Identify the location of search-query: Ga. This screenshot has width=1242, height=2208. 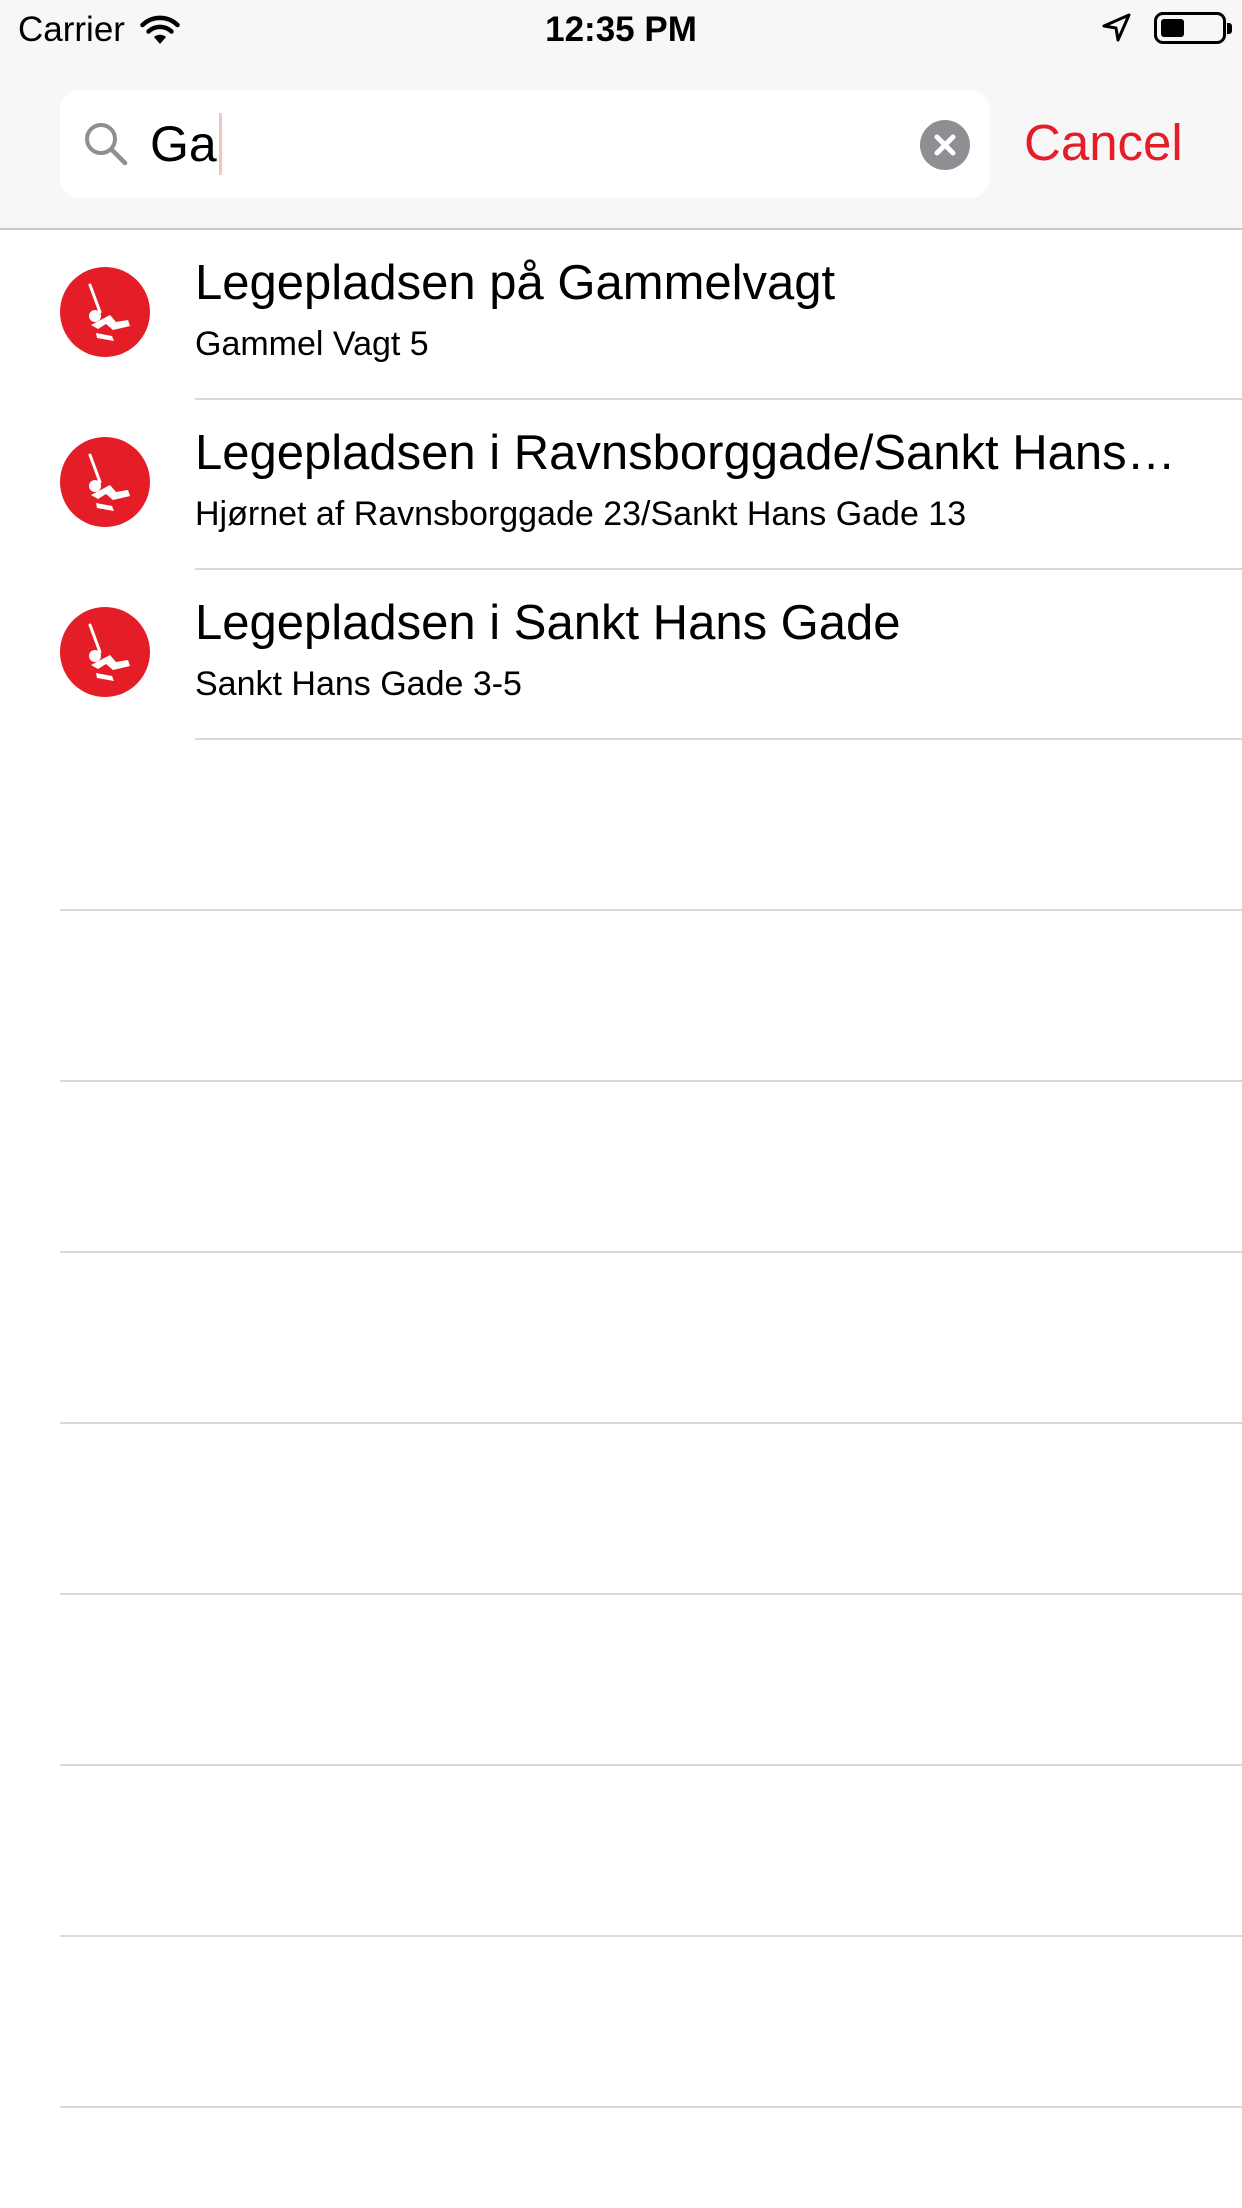
(186, 144).